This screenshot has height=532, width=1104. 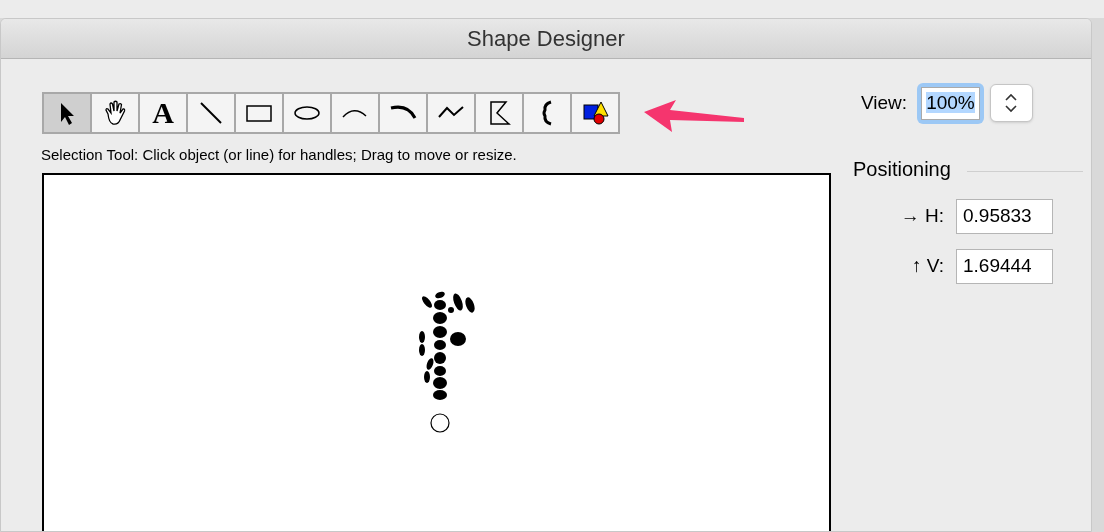 I want to click on zoom-field: 100%, so click(x=950, y=103).